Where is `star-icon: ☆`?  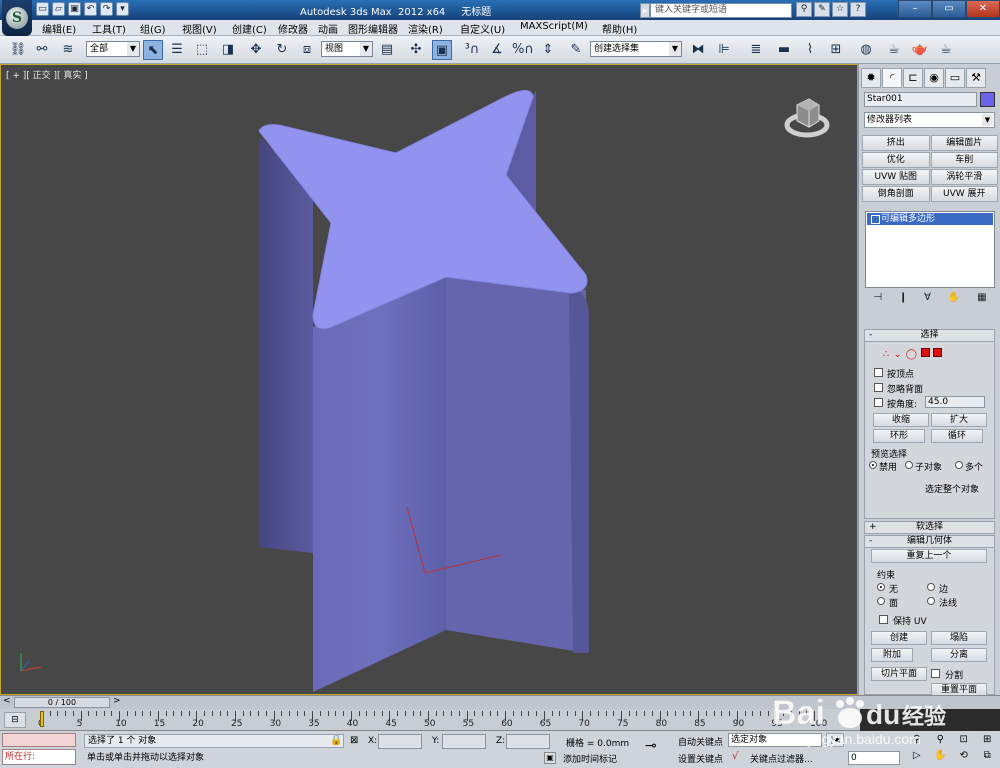
star-icon: ☆ is located at coordinates (840, 9).